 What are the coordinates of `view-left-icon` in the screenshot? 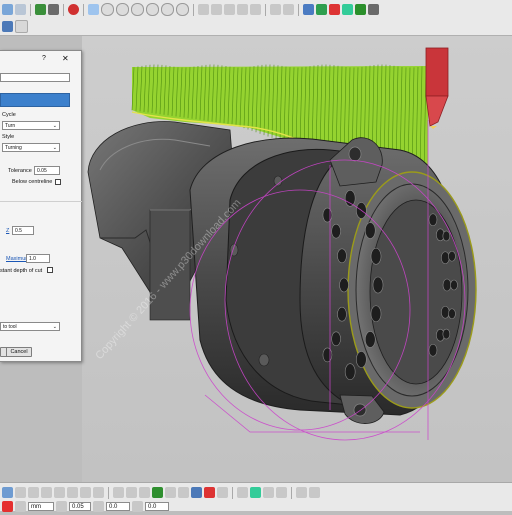 It's located at (167, 9).